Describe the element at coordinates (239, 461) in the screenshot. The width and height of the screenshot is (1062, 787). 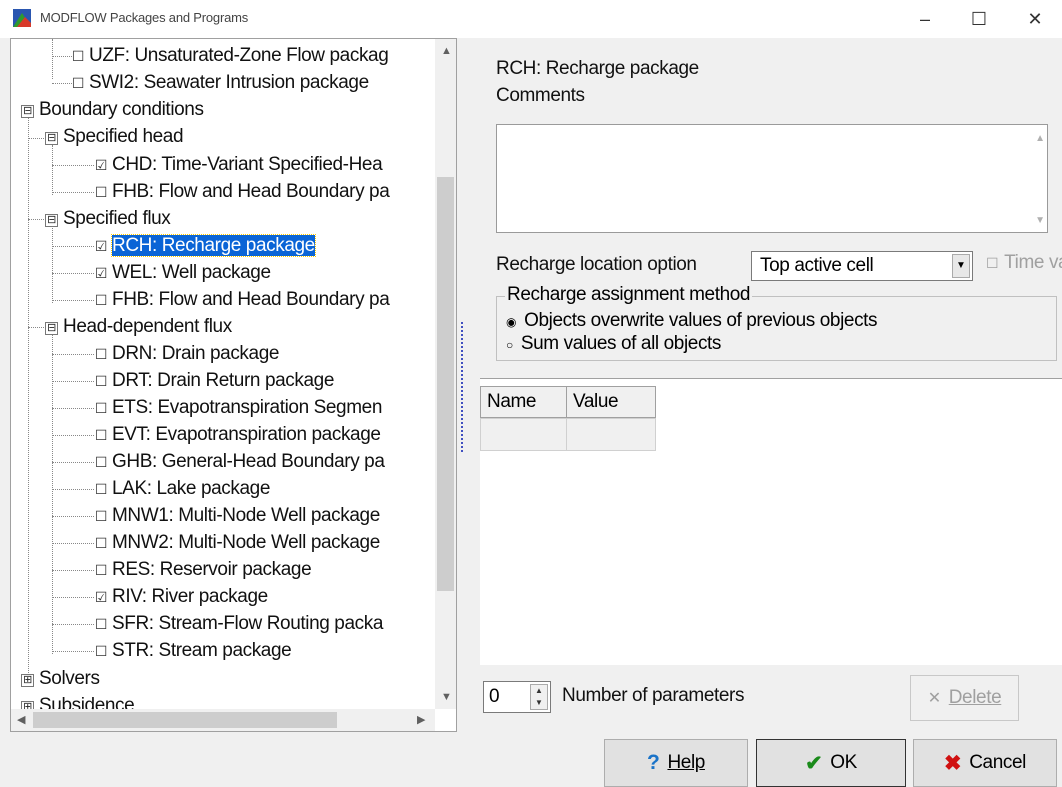
I see `tree-item-ghb: ☐ GHB: General-Head Boundary pa` at that location.